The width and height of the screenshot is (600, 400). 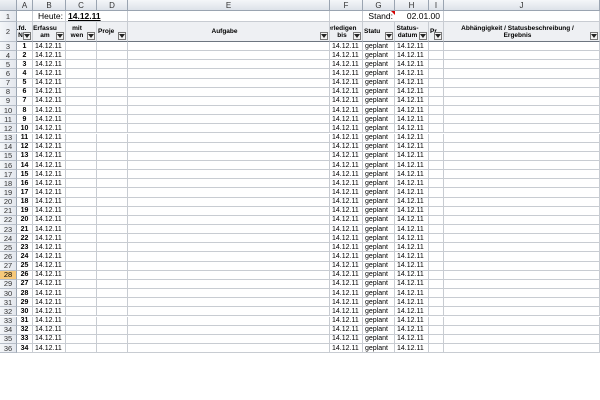 What do you see at coordinates (8, 230) in the screenshot?
I see `row-header: 23` at bounding box center [8, 230].